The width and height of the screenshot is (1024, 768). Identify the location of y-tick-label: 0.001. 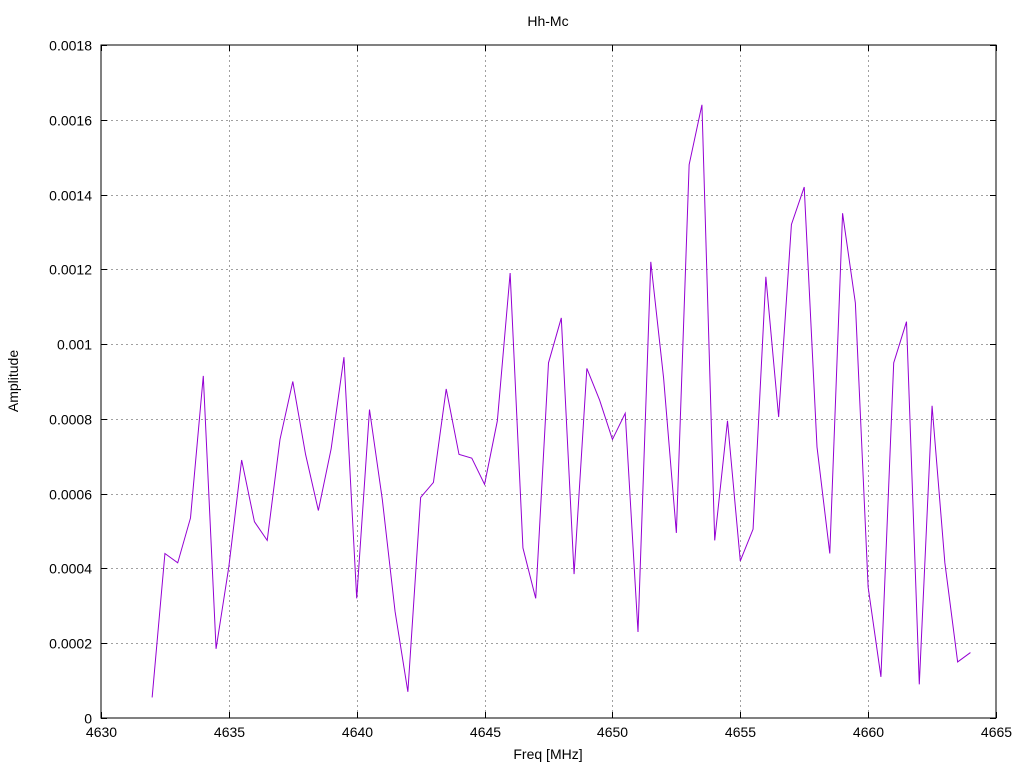
(74, 345).